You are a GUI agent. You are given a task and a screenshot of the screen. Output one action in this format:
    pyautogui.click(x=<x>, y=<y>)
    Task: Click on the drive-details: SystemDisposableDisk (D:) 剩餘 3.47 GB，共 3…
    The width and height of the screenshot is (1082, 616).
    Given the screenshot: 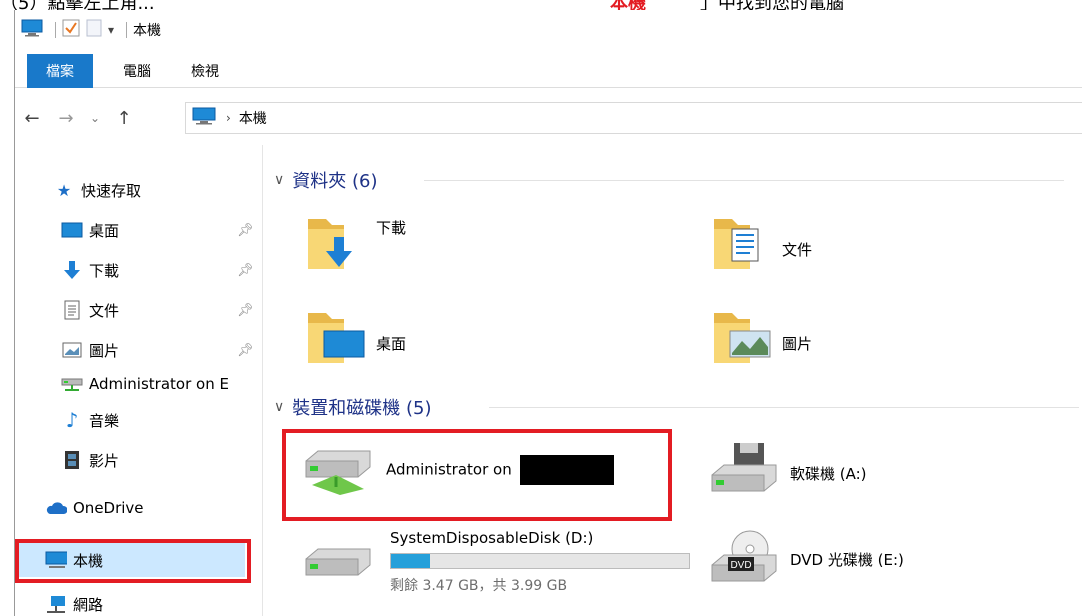 What is the action you would take?
    pyautogui.click(x=540, y=562)
    